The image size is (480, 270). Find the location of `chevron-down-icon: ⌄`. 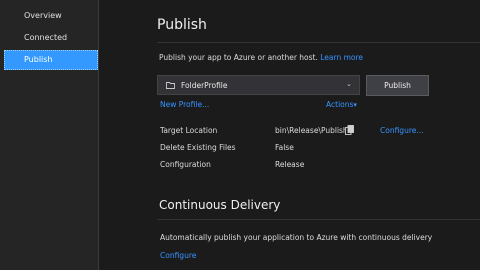

chevron-down-icon: ⌄ is located at coordinates (349, 84).